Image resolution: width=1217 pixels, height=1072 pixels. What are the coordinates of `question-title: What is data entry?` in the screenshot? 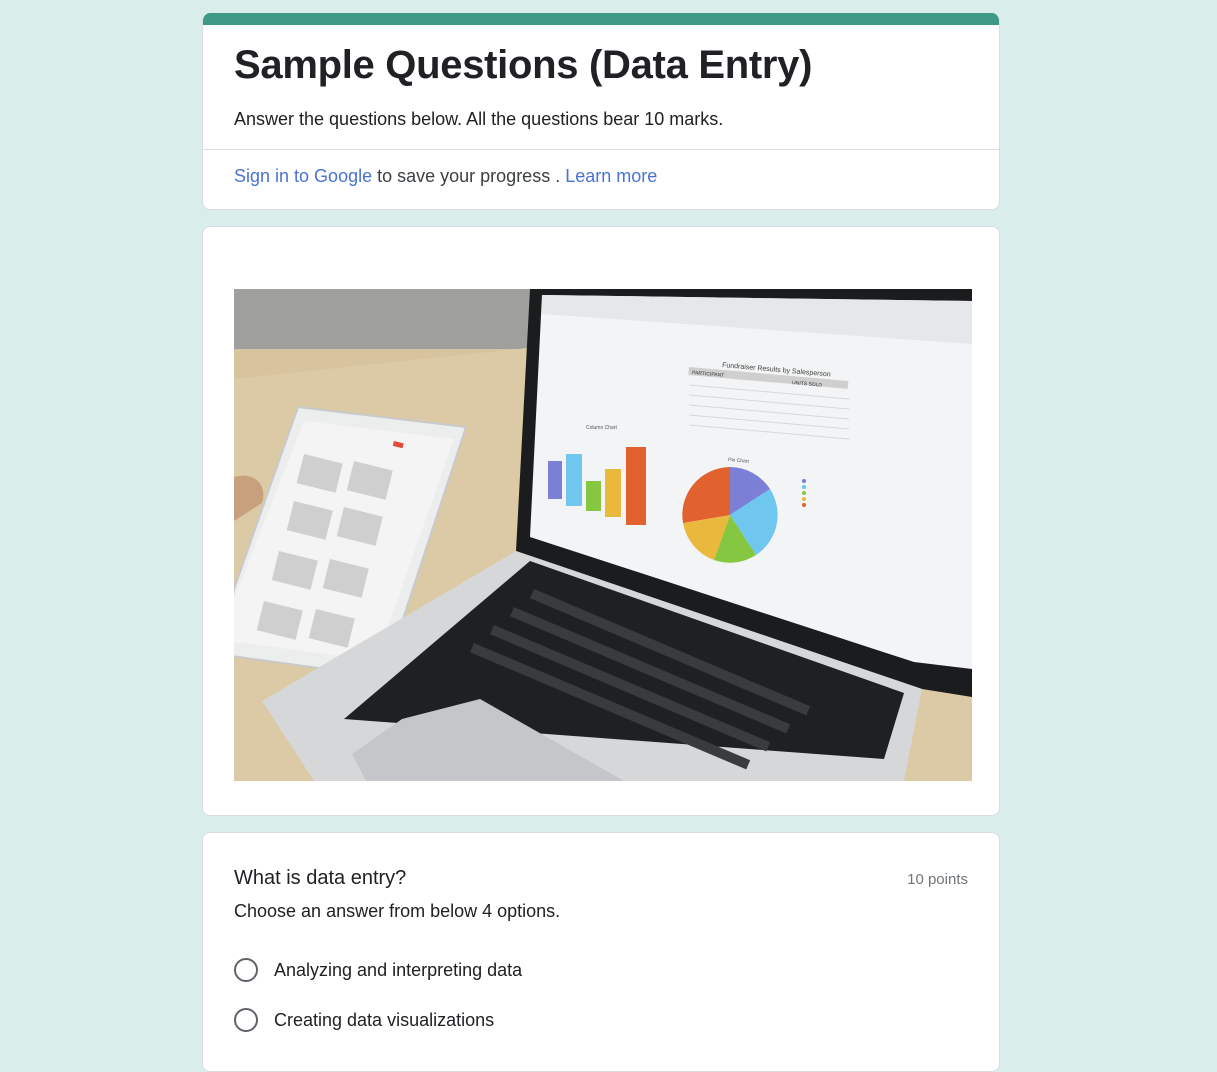 It's located at (320, 878).